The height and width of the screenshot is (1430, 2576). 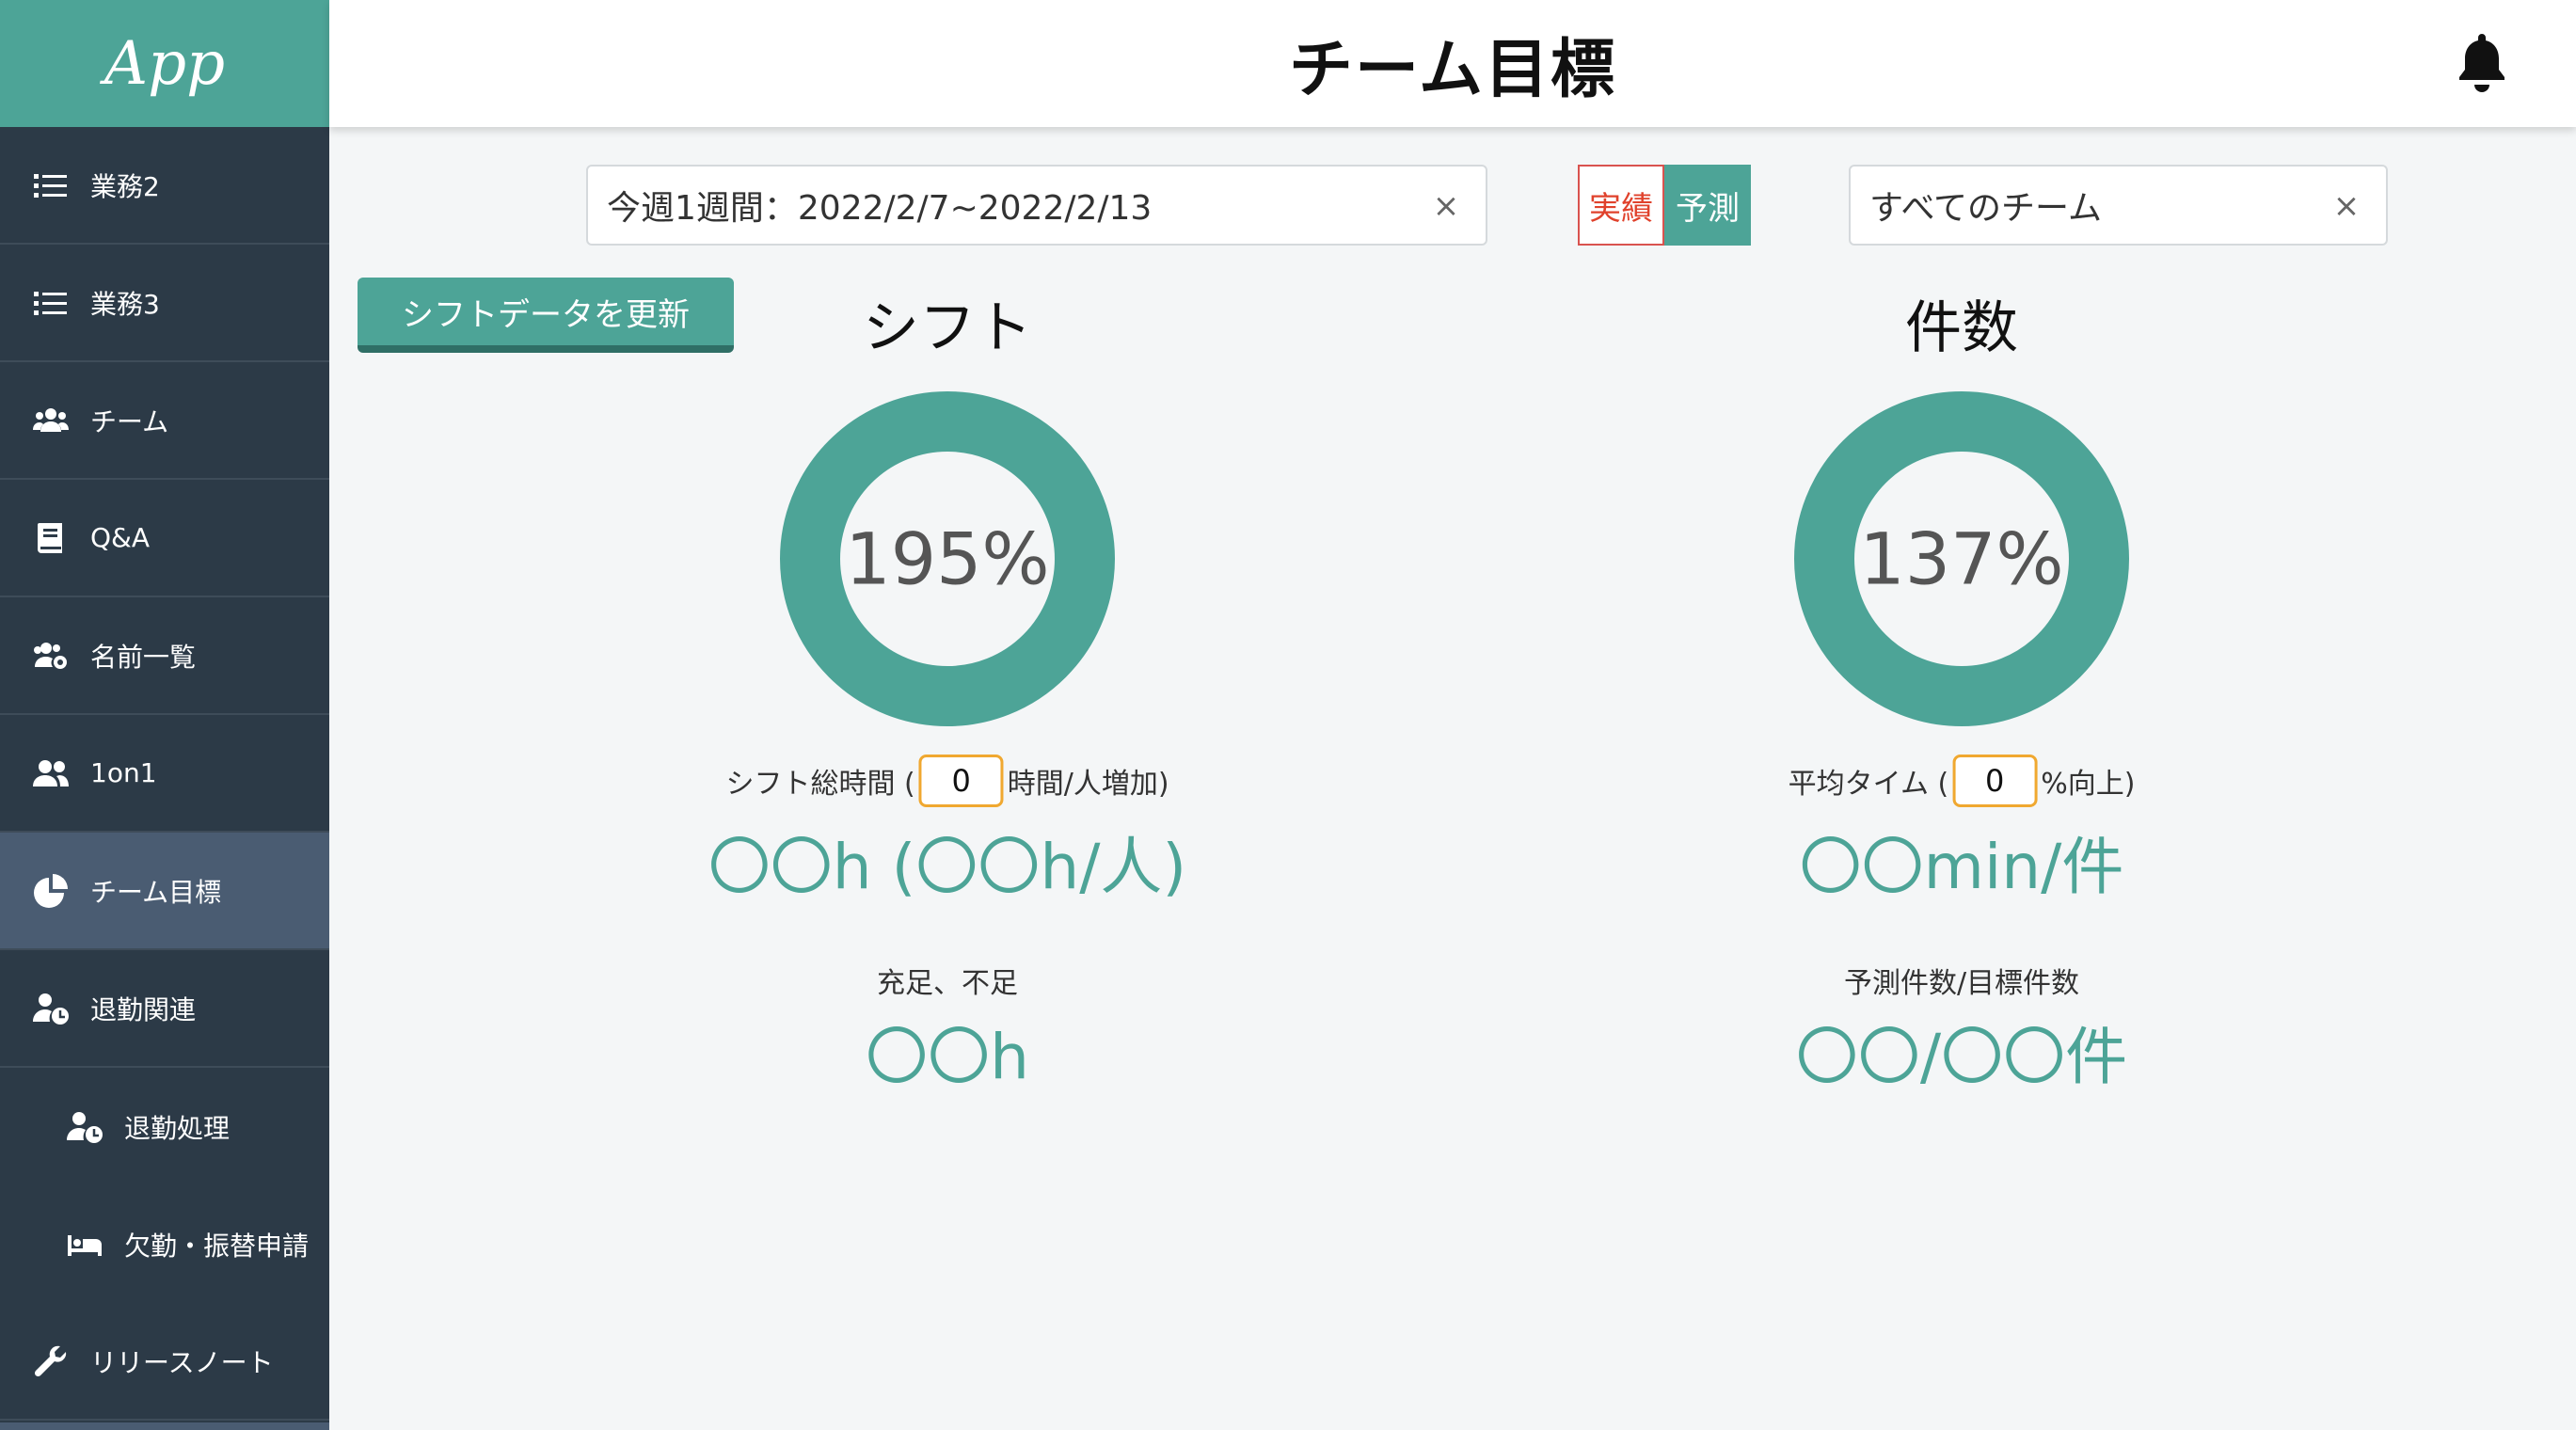 What do you see at coordinates (1621, 205) in the screenshot?
I see `toggle-actual-button: 実績` at bounding box center [1621, 205].